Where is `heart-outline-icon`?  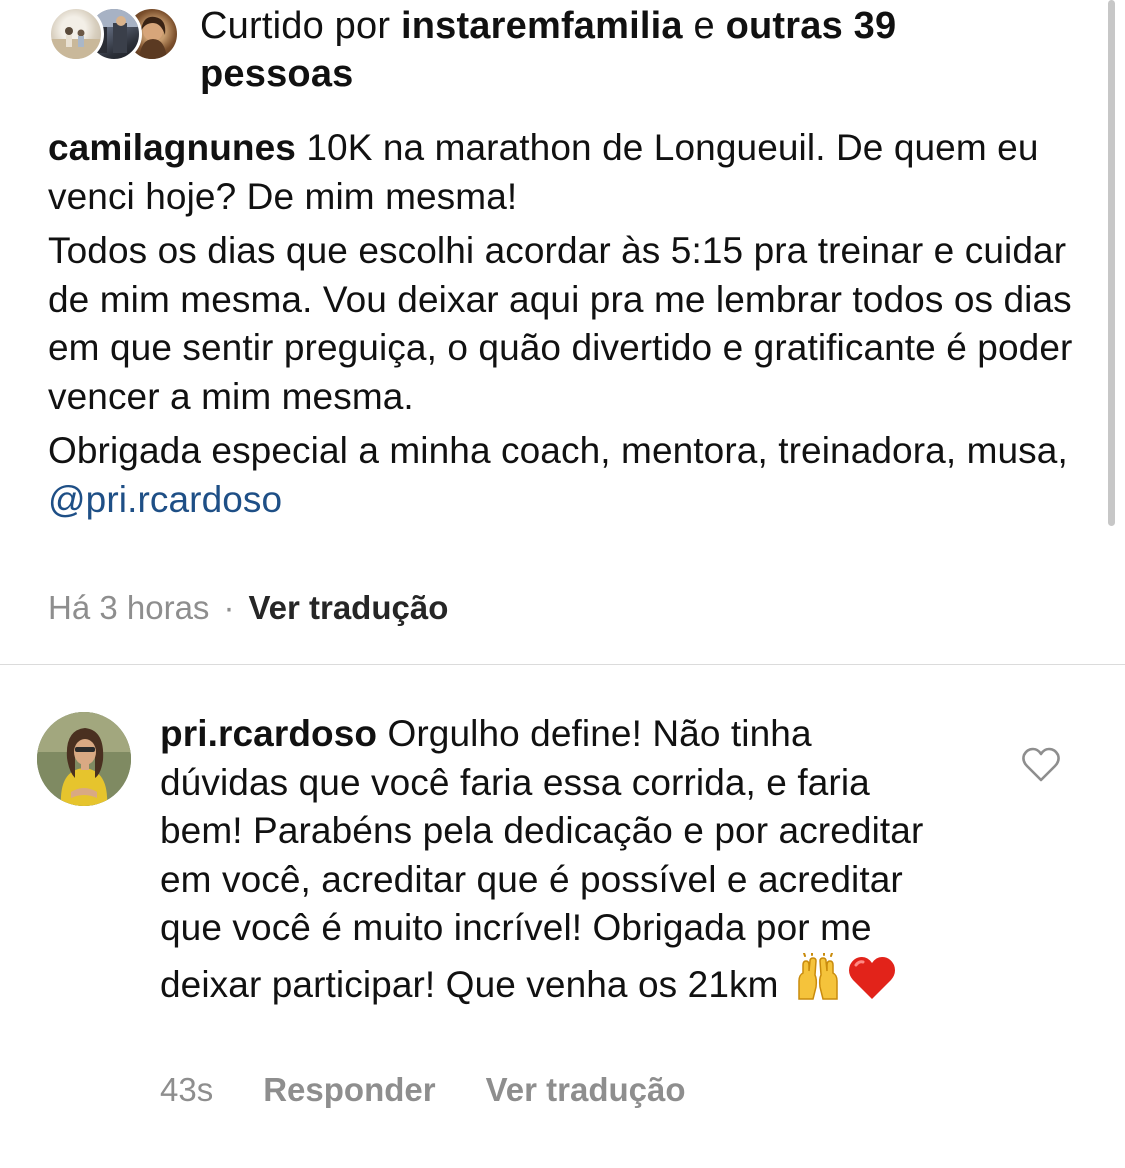
heart-outline-icon is located at coordinates (1041, 765).